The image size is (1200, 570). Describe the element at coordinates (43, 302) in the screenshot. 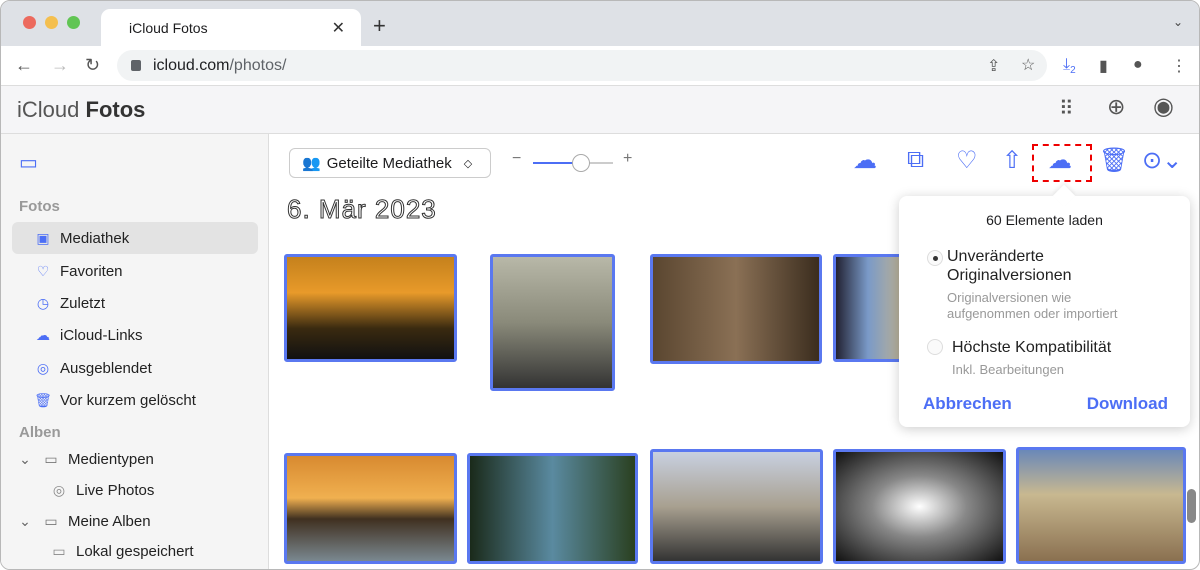

I see `clock-icon: ◷` at that location.